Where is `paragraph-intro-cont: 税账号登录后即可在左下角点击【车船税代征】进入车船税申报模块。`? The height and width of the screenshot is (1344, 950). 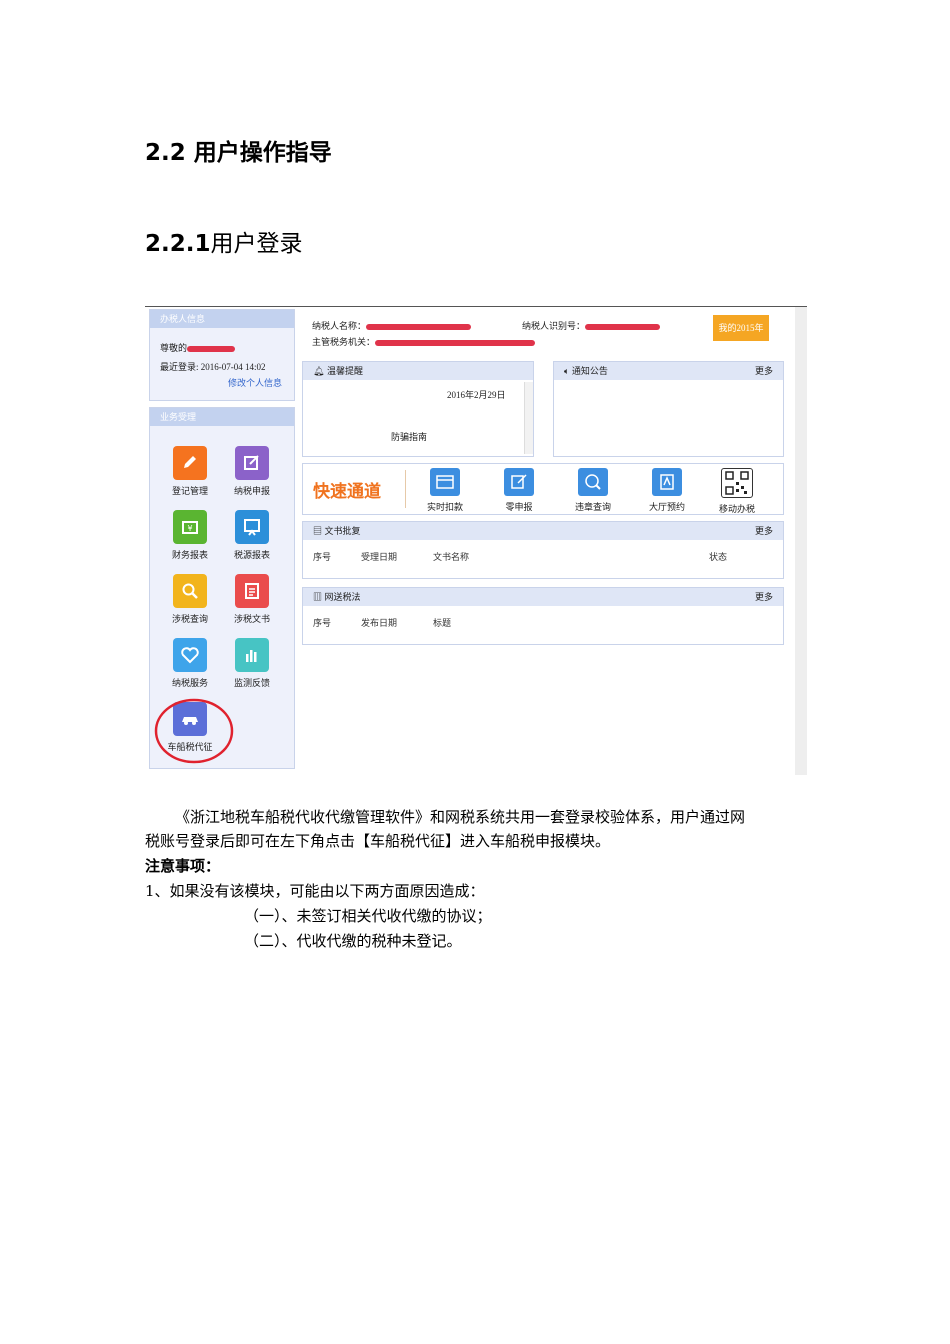
paragraph-intro-cont: 税账号登录后即可在左下角点击【车船税代征】进入车船税申报模块。 is located at coordinates (378, 841).